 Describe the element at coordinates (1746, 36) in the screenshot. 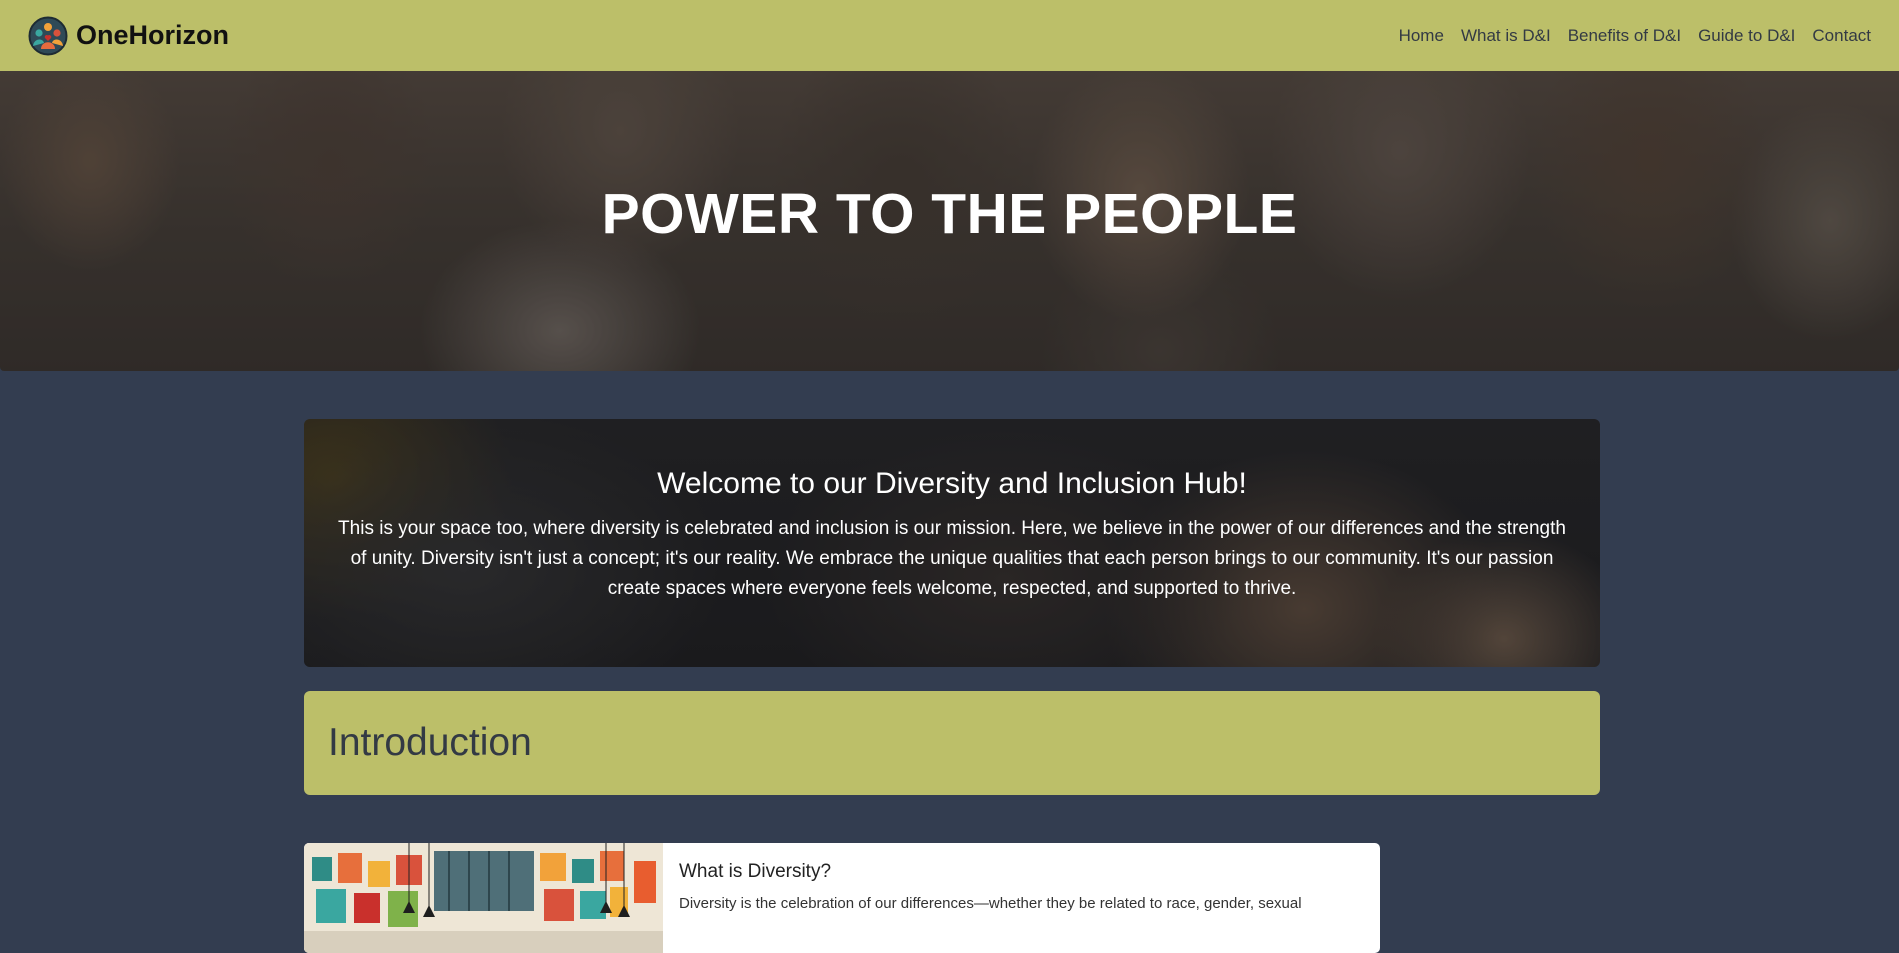

I see `nav-link-guide-to-di: Guide to D&I` at that location.